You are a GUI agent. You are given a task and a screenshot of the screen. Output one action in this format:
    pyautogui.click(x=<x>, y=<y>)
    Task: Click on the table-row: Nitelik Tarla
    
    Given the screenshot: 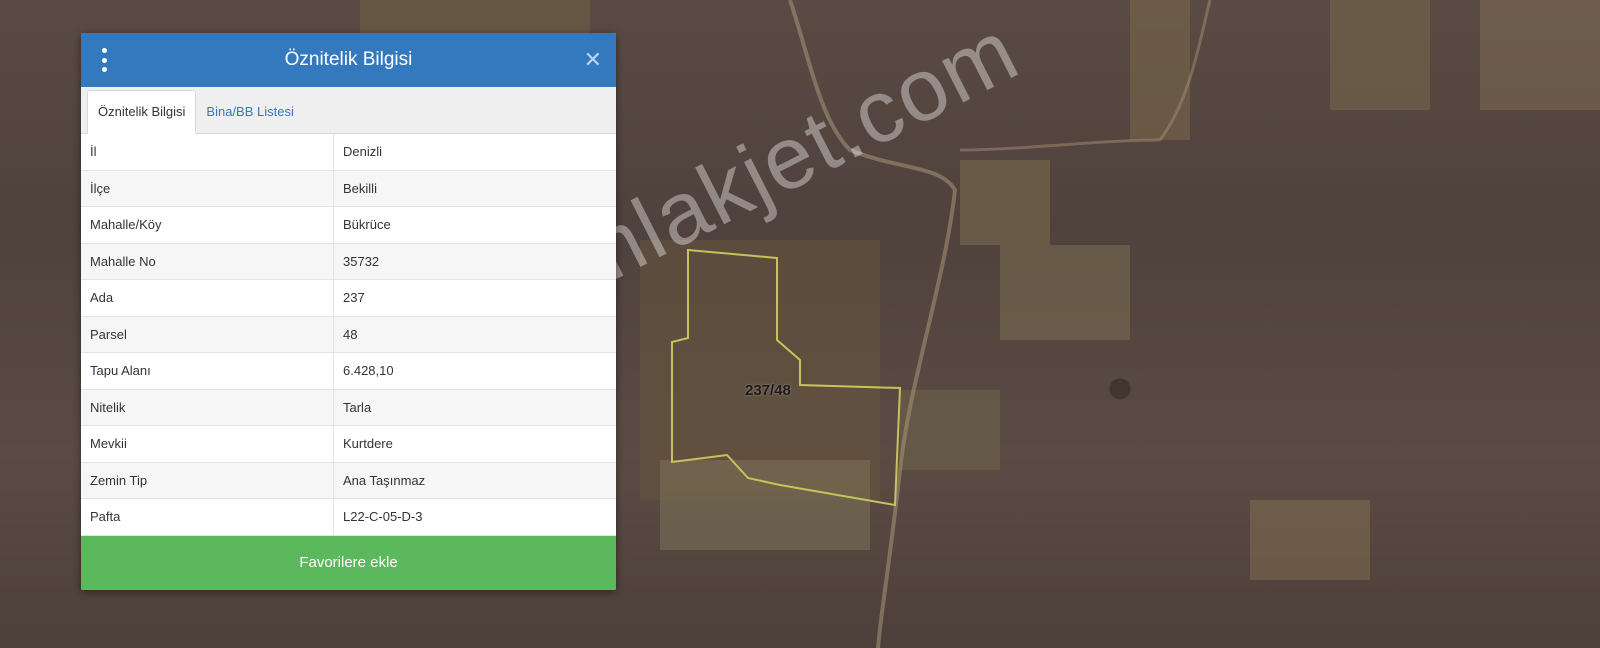 What is the action you would take?
    pyautogui.click(x=348, y=407)
    